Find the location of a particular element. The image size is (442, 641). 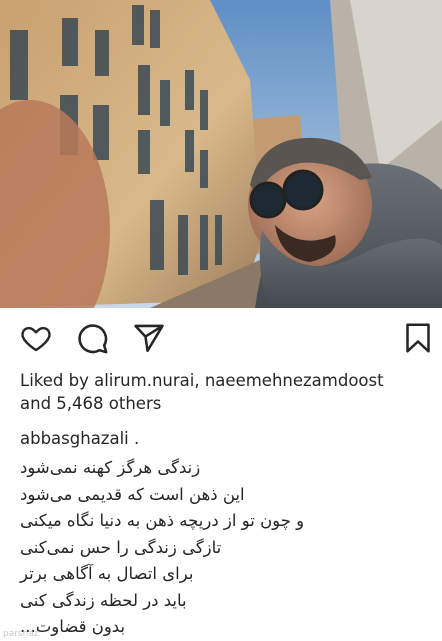

watermark: parsnaz is located at coordinates (21, 634).